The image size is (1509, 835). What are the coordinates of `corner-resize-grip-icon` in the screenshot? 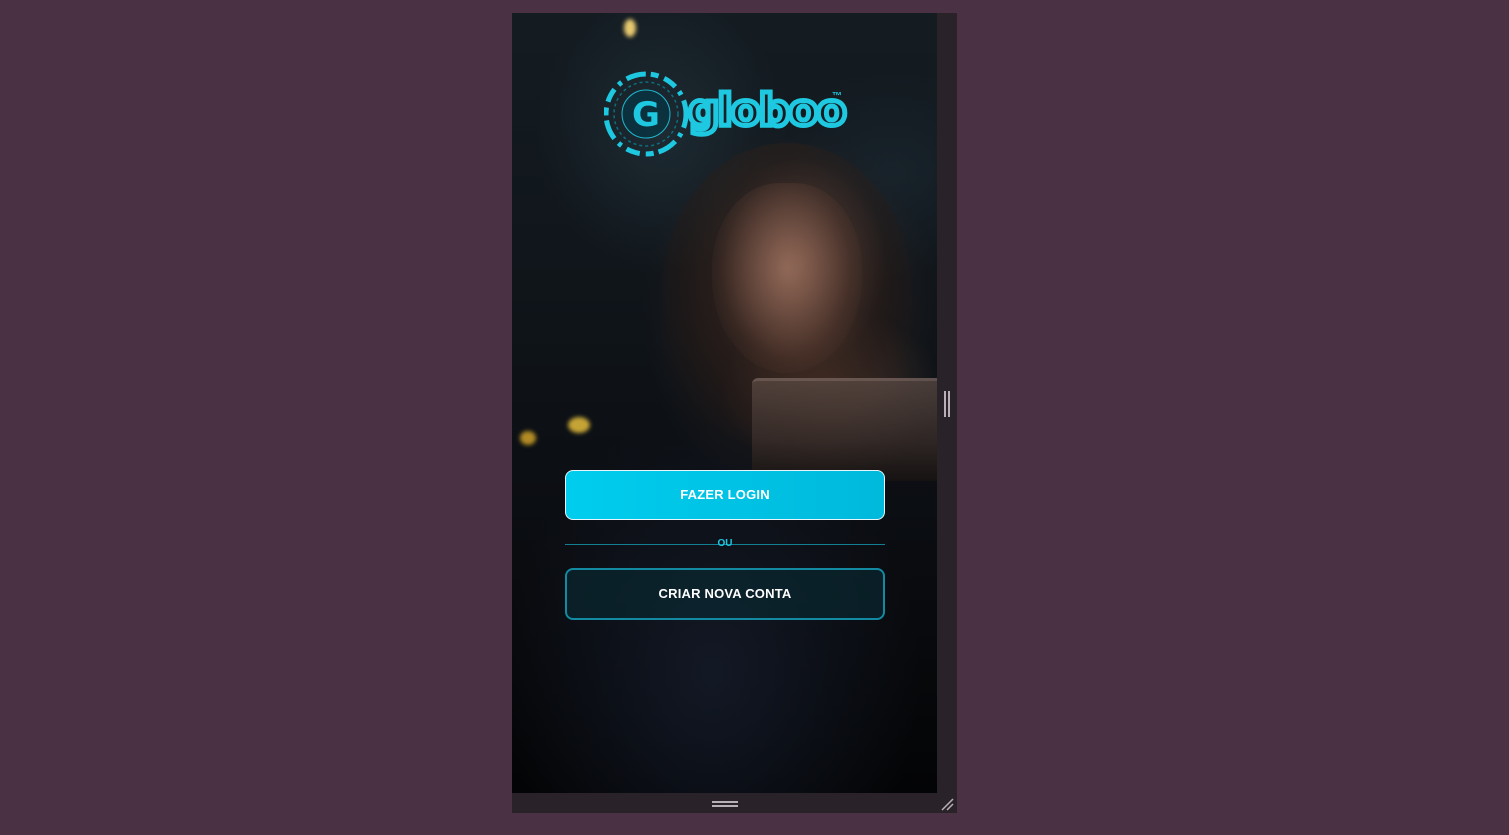 It's located at (947, 804).